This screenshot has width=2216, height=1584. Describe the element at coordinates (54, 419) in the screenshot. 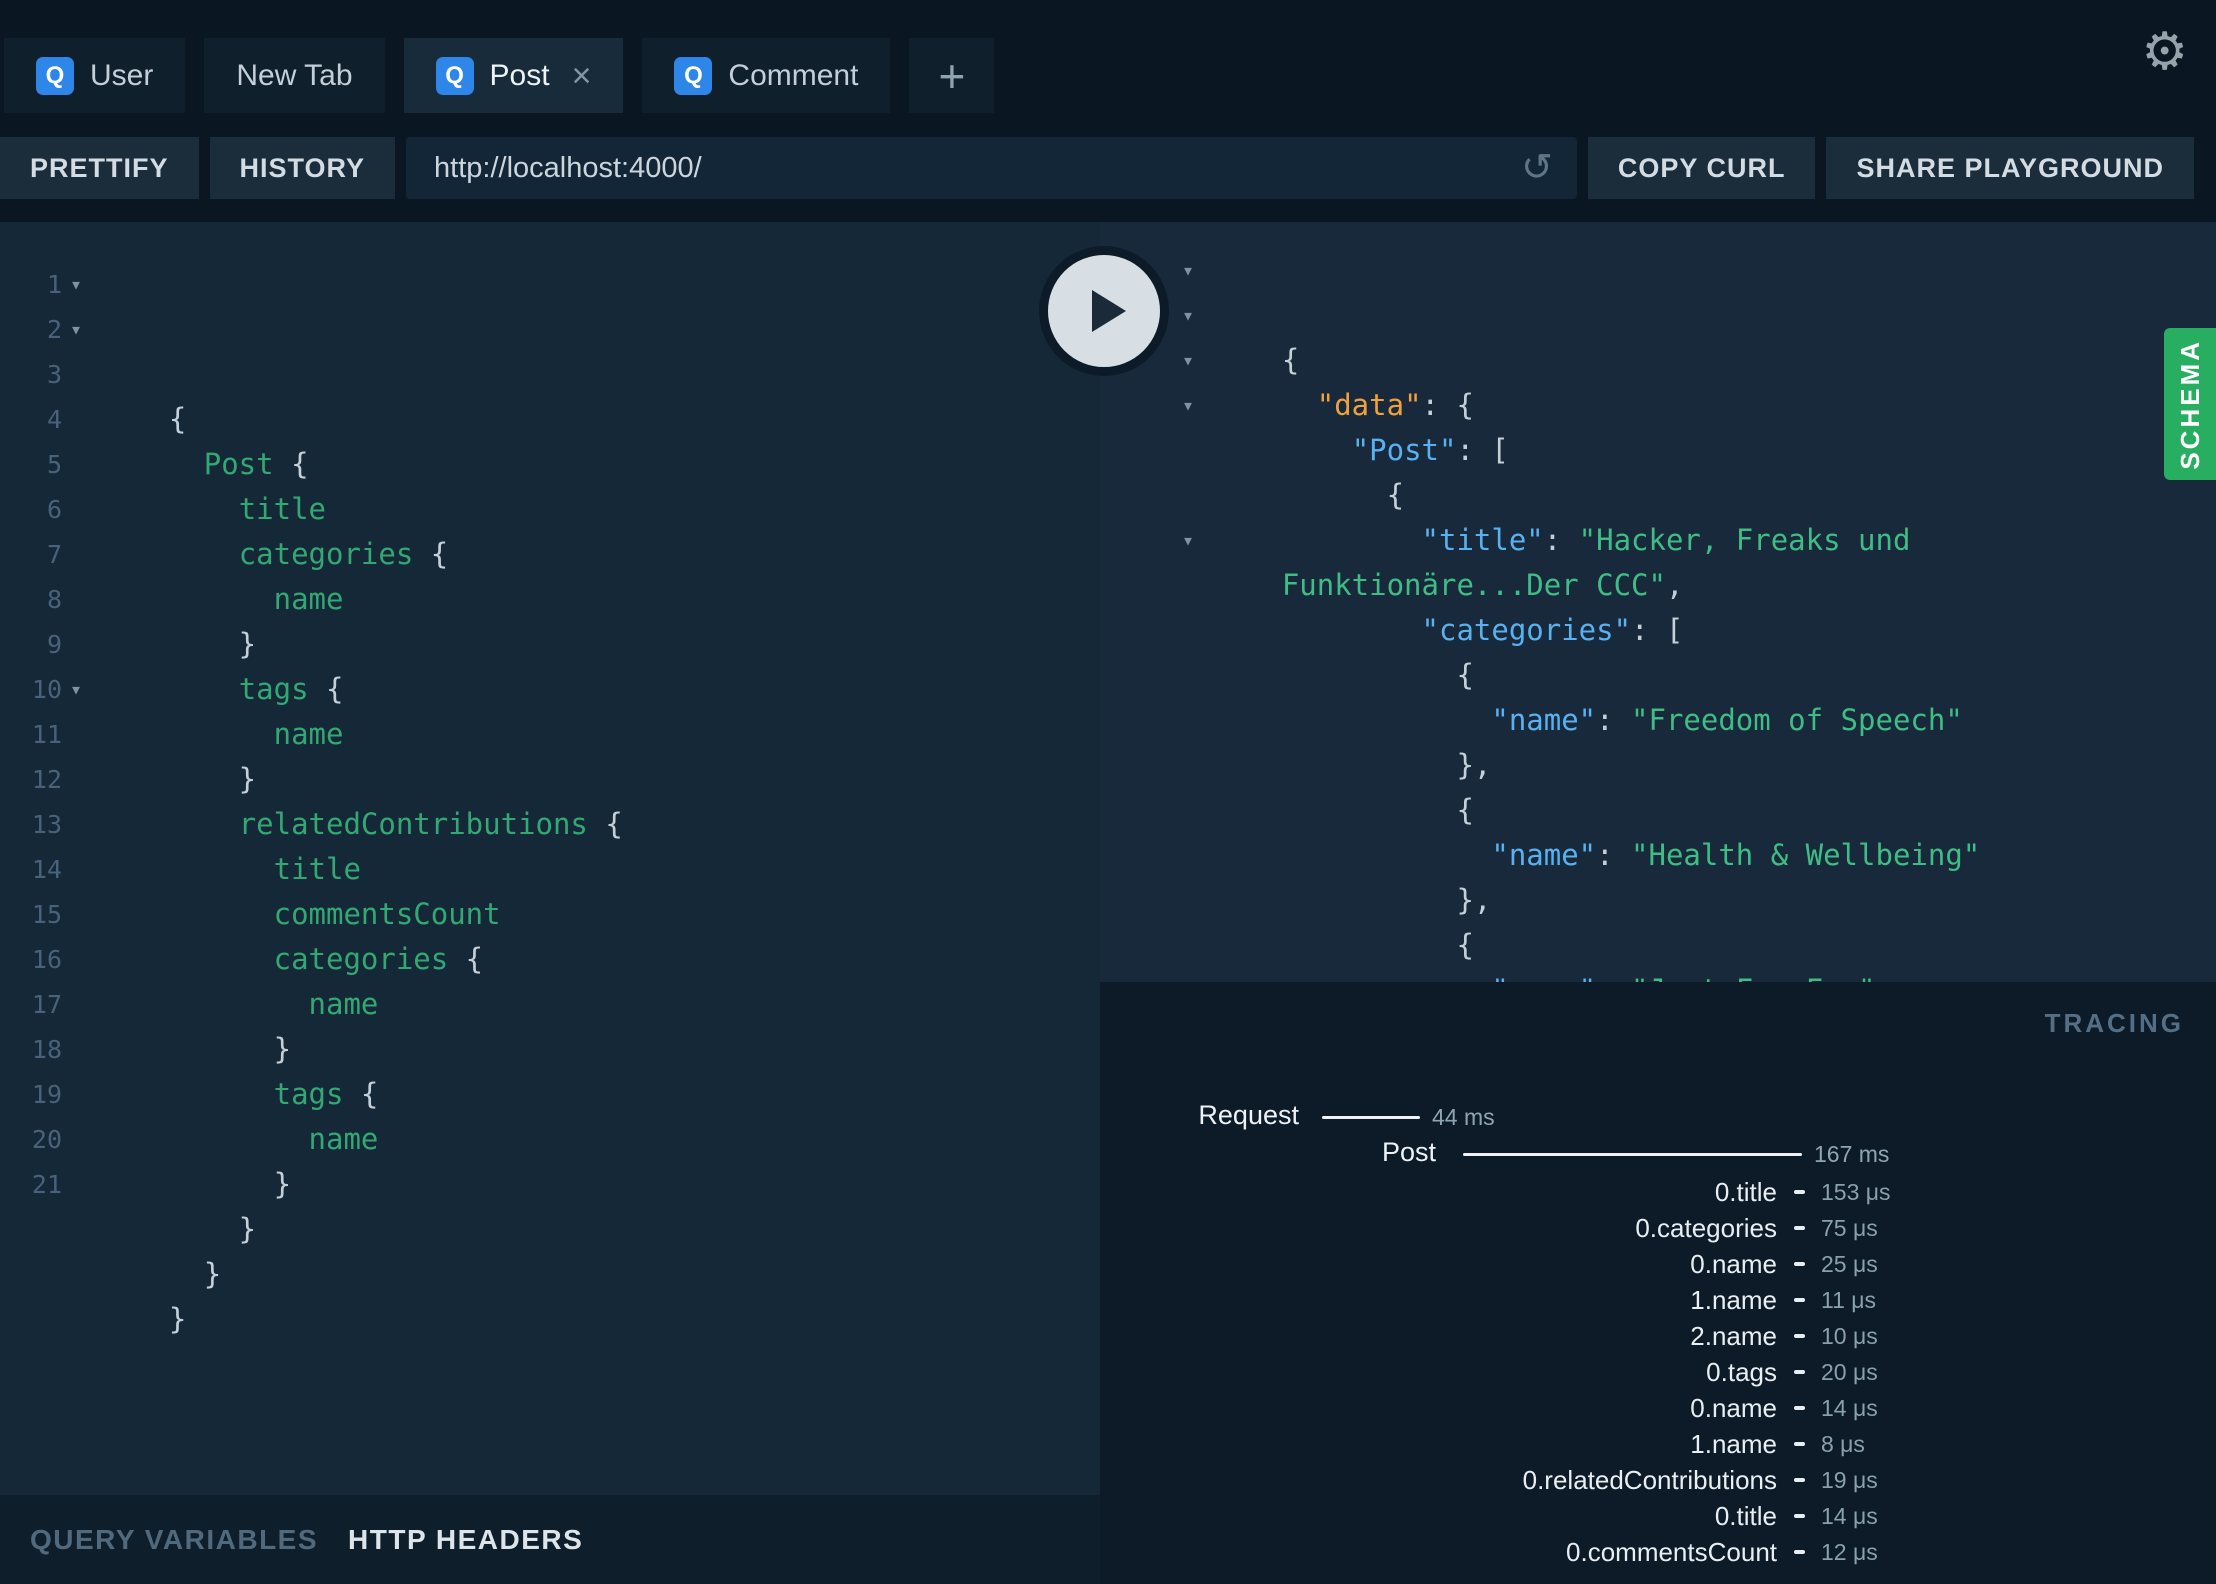

I see `line-number: 4` at that location.